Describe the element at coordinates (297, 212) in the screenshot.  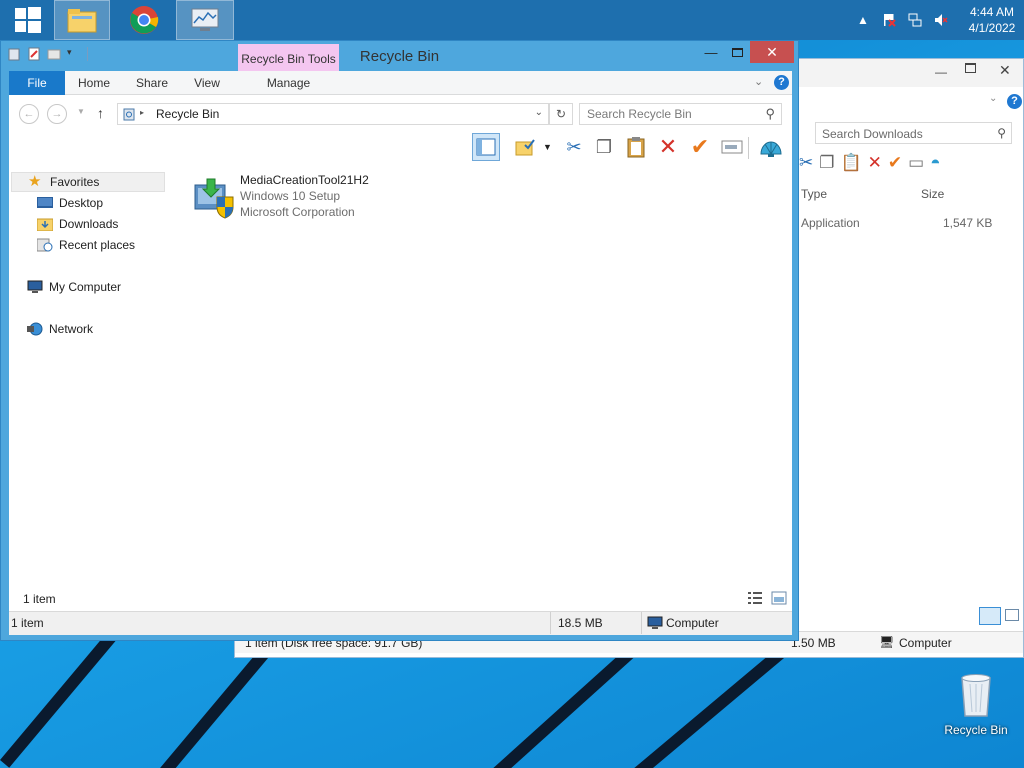
I see `file-company: Microsoft Corporation` at that location.